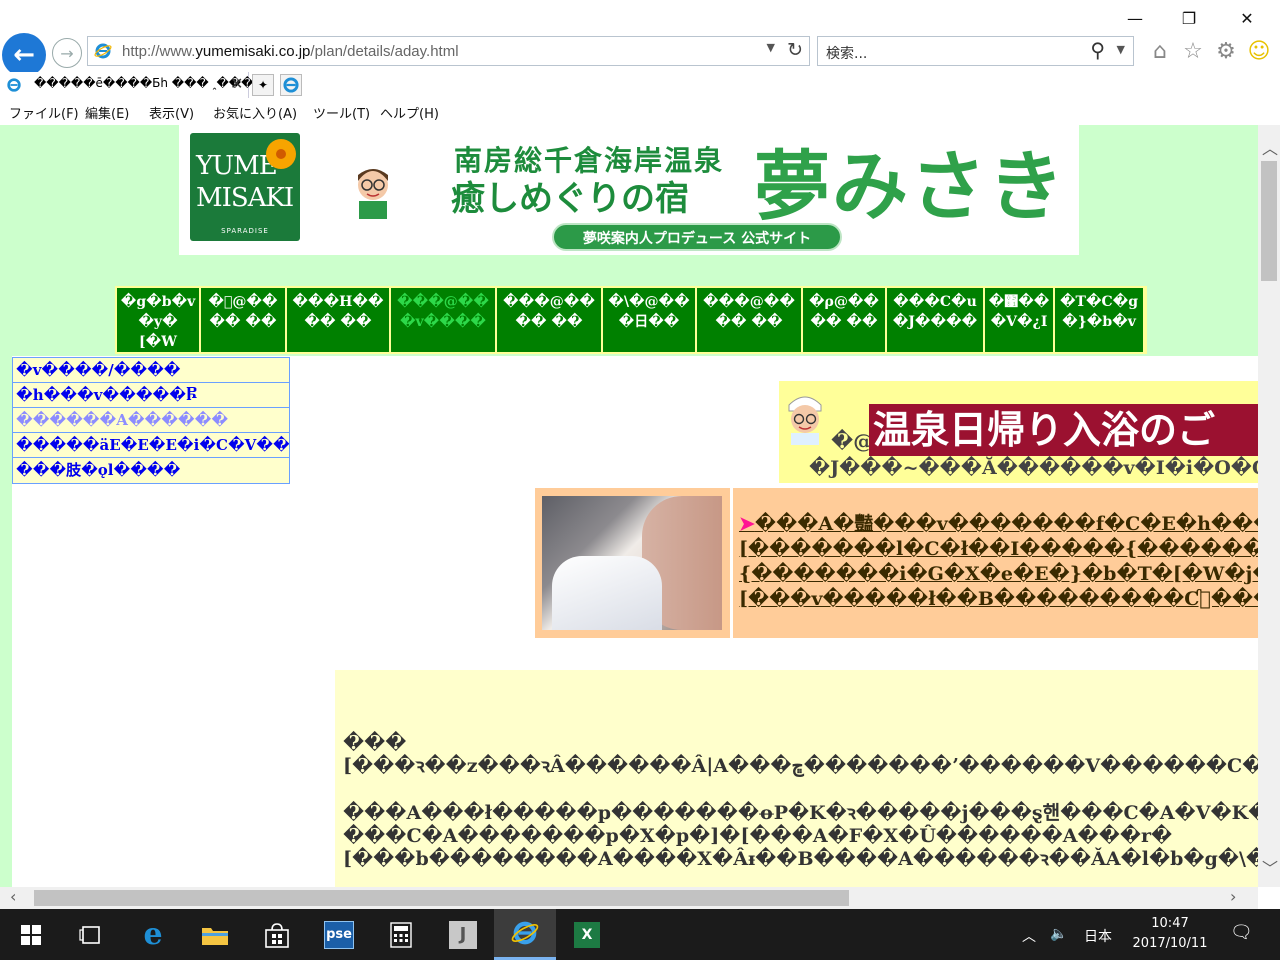 The height and width of the screenshot is (960, 1280). I want to click on taskbar-store, so click(277, 934).